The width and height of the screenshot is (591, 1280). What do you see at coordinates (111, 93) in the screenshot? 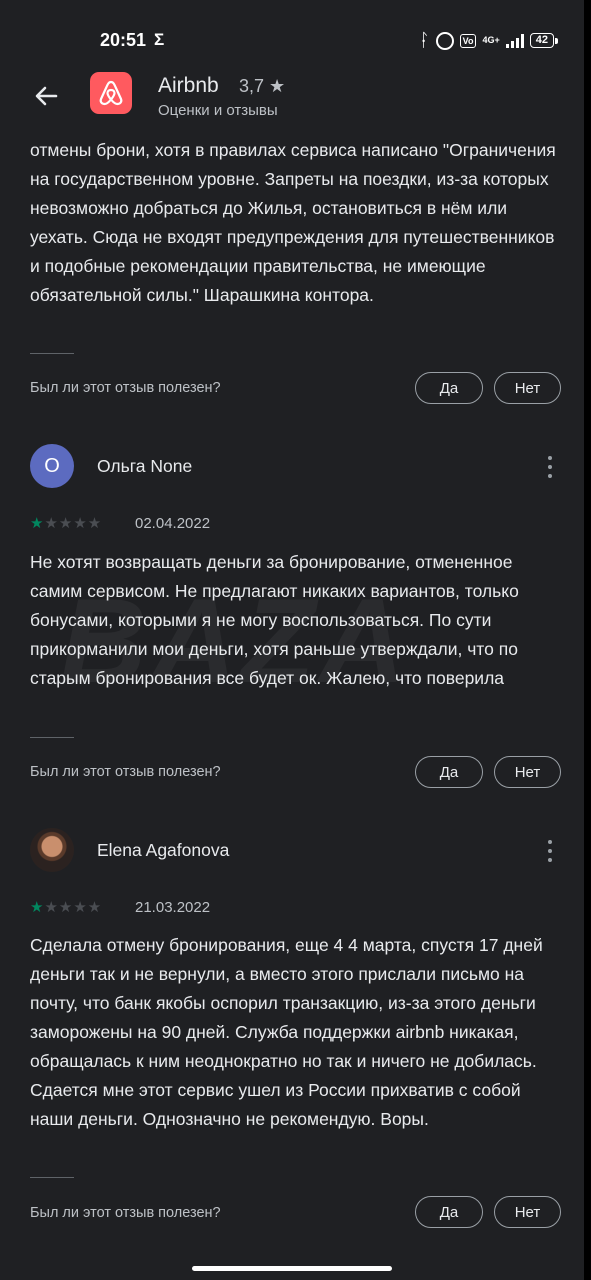
I see `airbnb-logo-icon` at bounding box center [111, 93].